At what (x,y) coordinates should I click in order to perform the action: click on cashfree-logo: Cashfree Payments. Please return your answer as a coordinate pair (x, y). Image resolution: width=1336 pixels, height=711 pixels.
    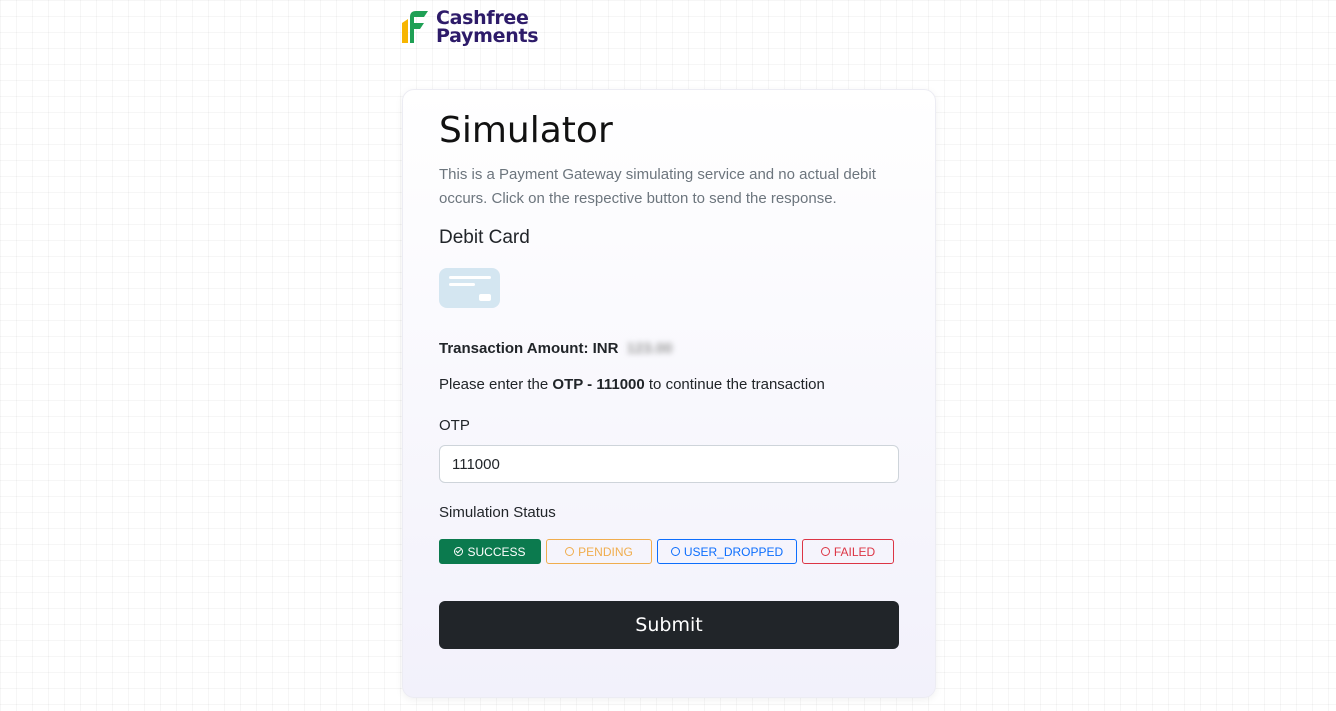
    Looking at the image, I should click on (469, 28).